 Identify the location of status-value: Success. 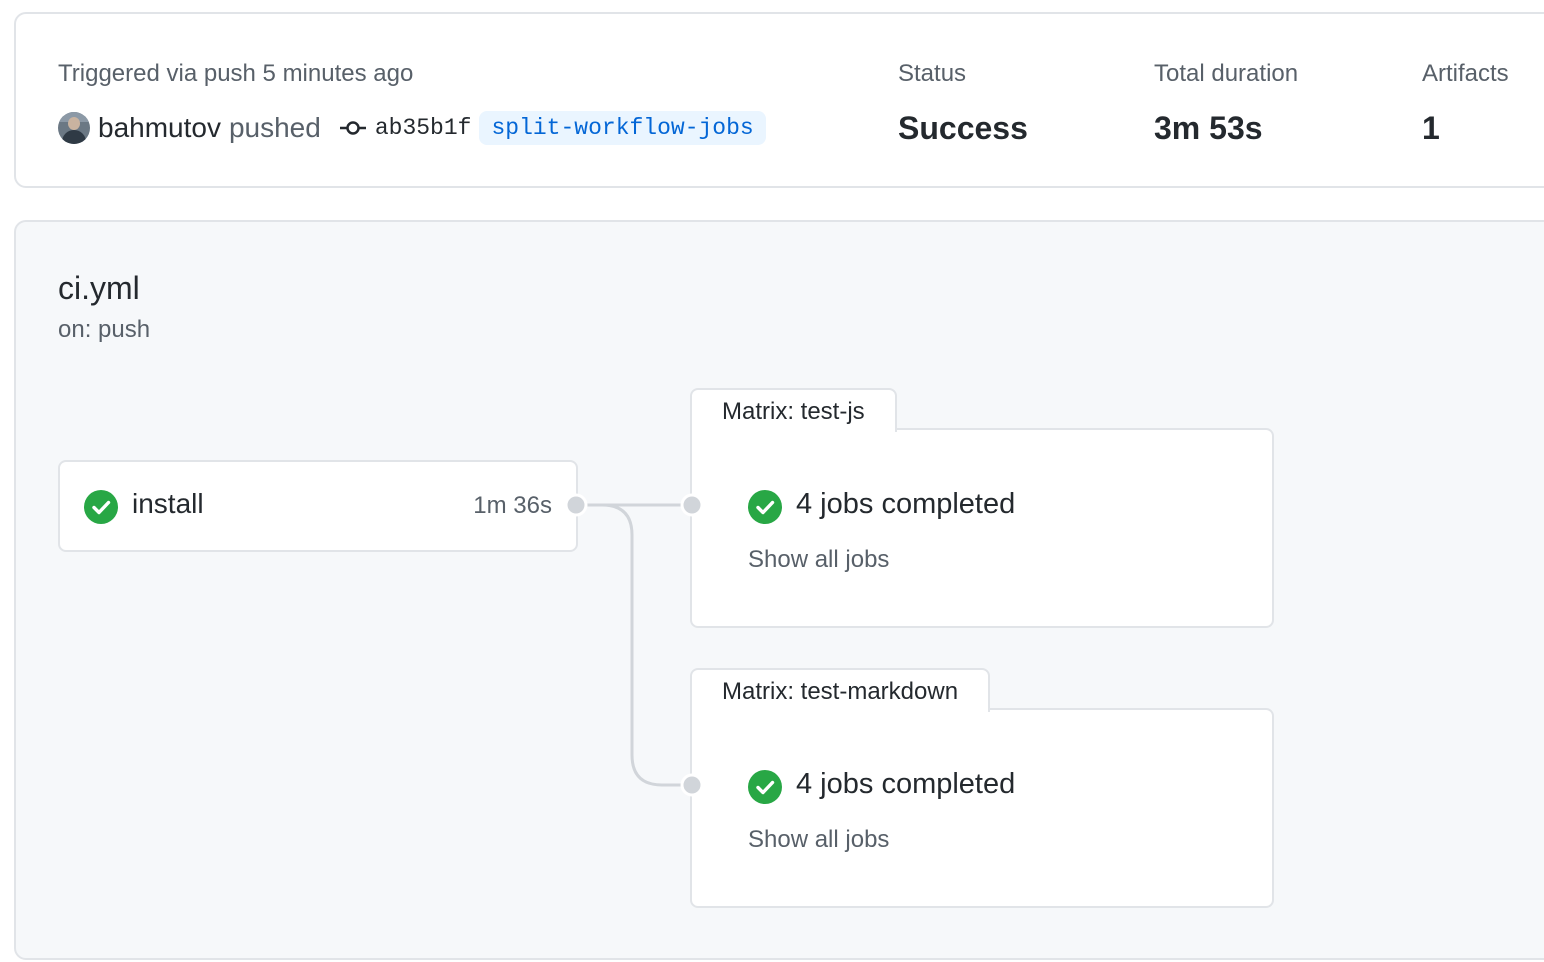
(963, 128).